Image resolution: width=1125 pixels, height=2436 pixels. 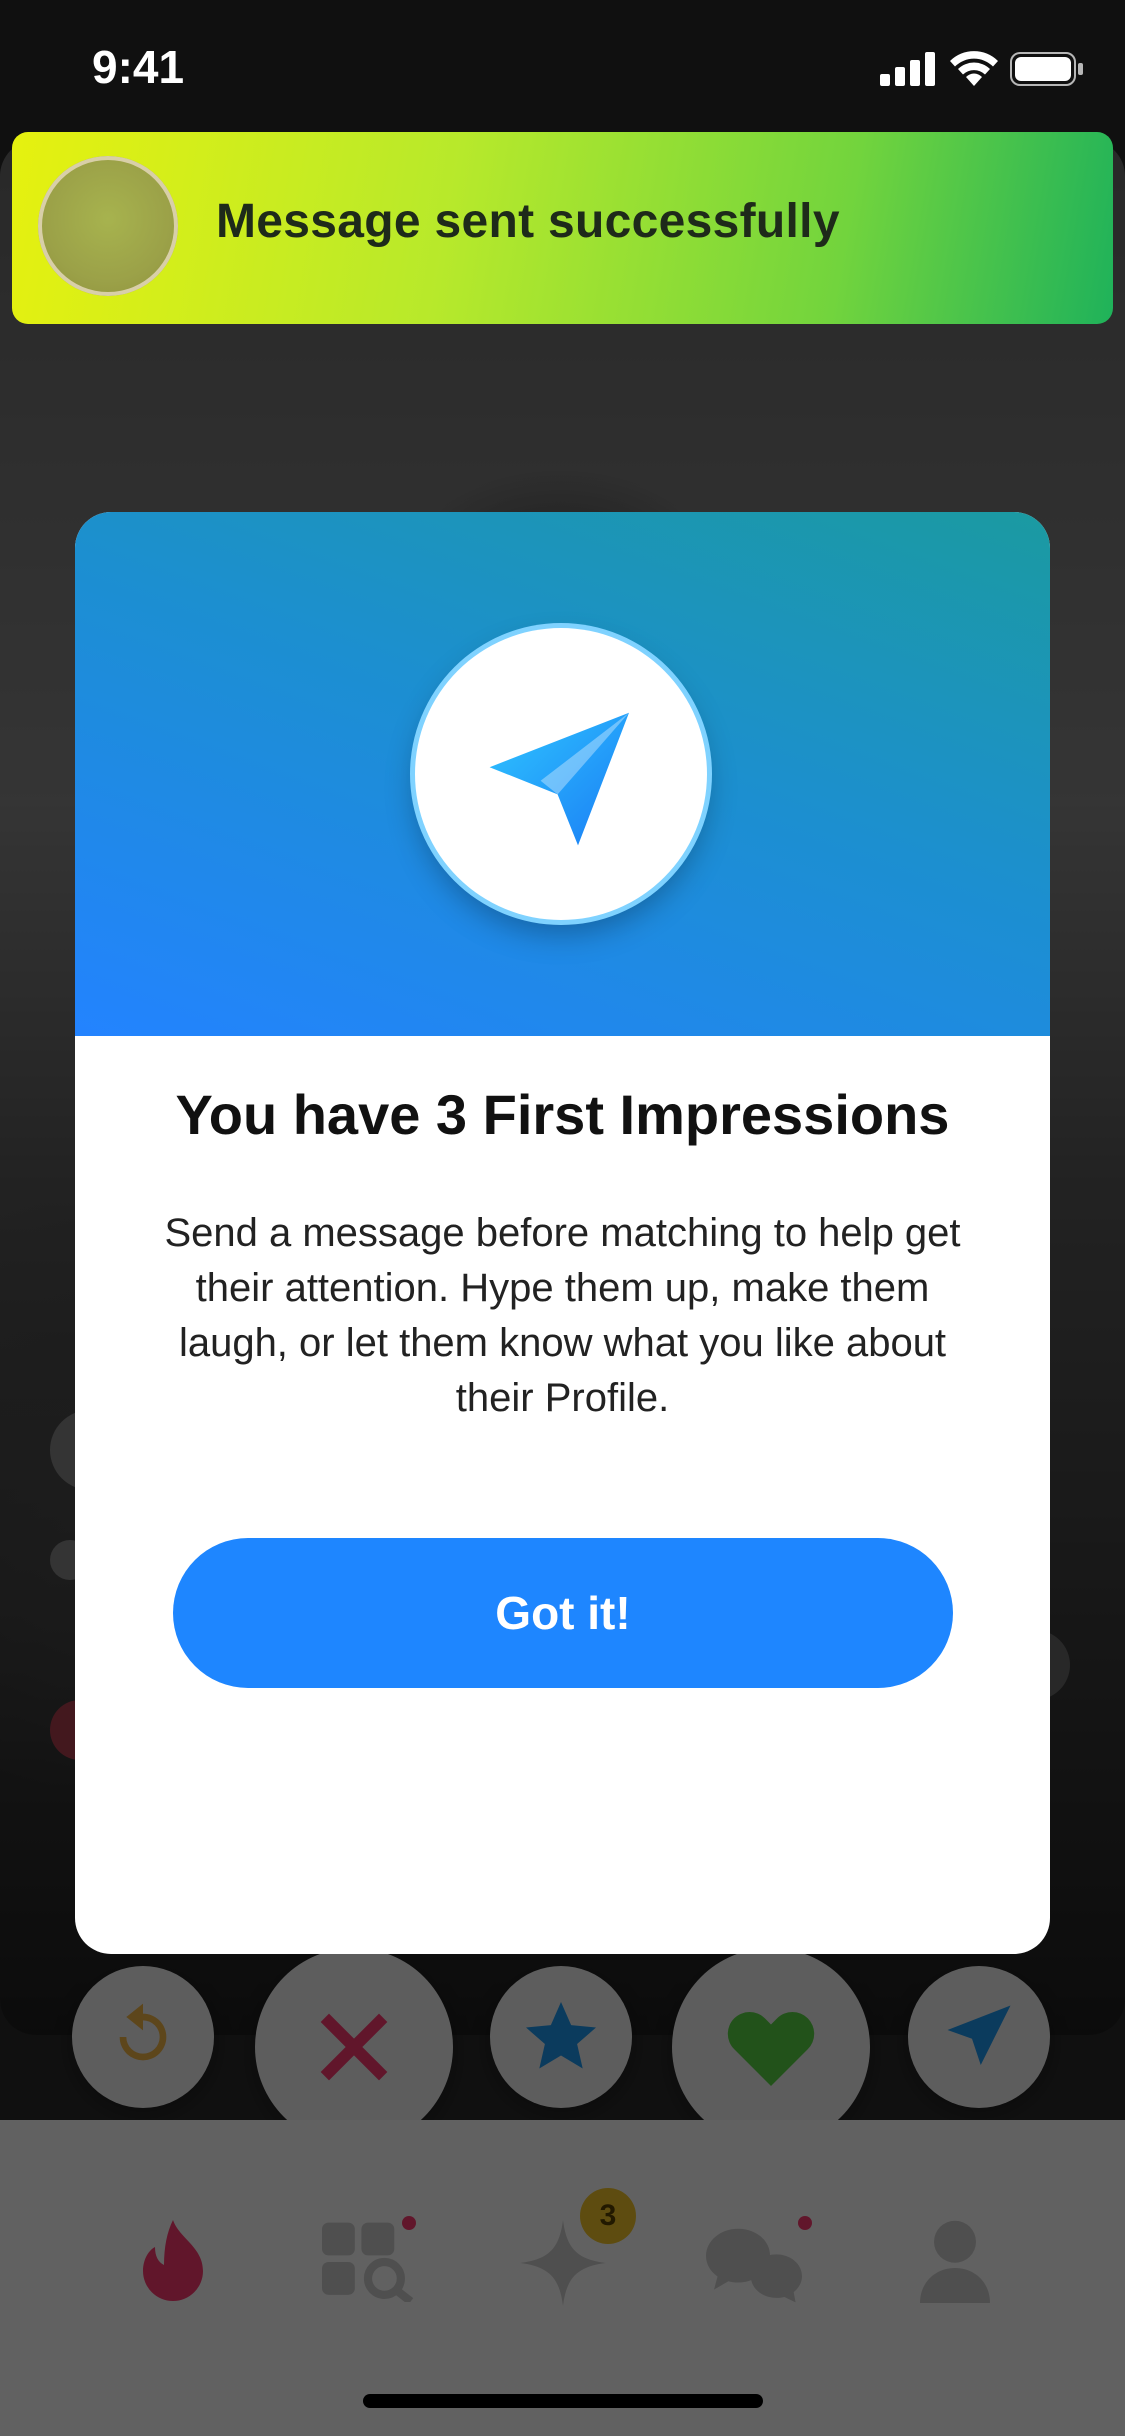 I want to click on paper-plane-icon, so click(x=559, y=779).